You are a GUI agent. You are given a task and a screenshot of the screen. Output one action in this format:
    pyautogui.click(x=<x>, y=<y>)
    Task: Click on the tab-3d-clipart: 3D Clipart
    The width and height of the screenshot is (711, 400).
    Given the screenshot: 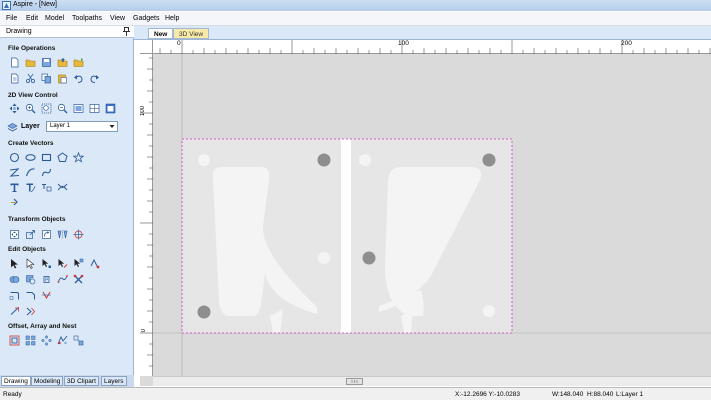 What is the action you would take?
    pyautogui.click(x=81, y=381)
    